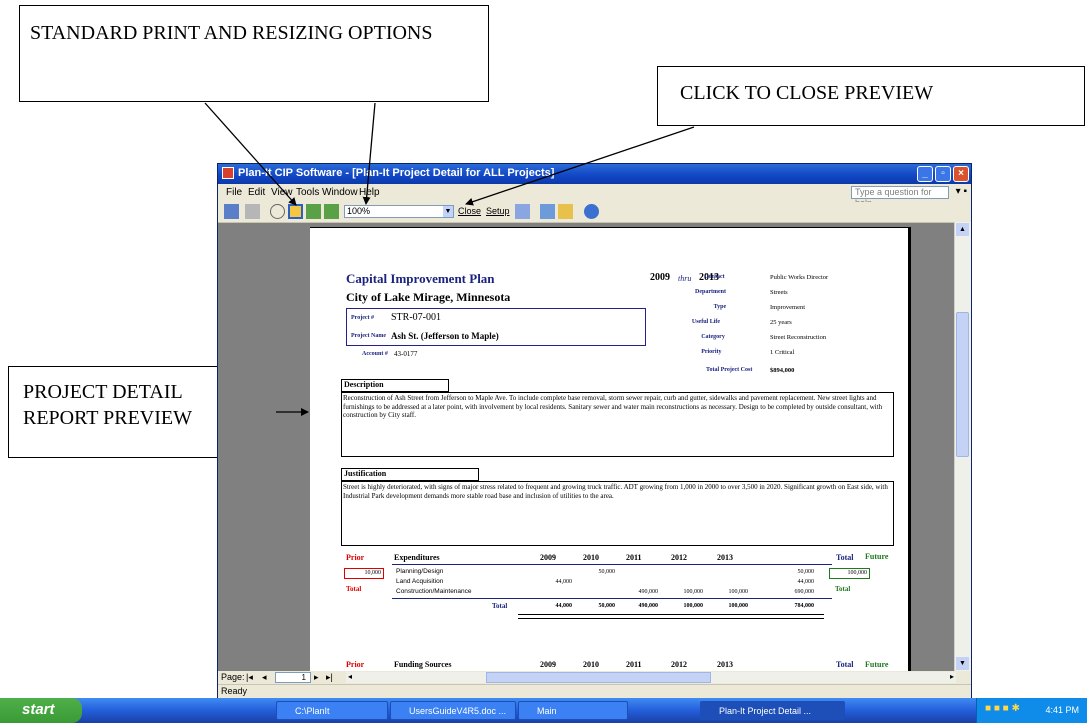 The width and height of the screenshot is (1087, 723). I want to click on last-page-icon: ▸|, so click(329, 677).